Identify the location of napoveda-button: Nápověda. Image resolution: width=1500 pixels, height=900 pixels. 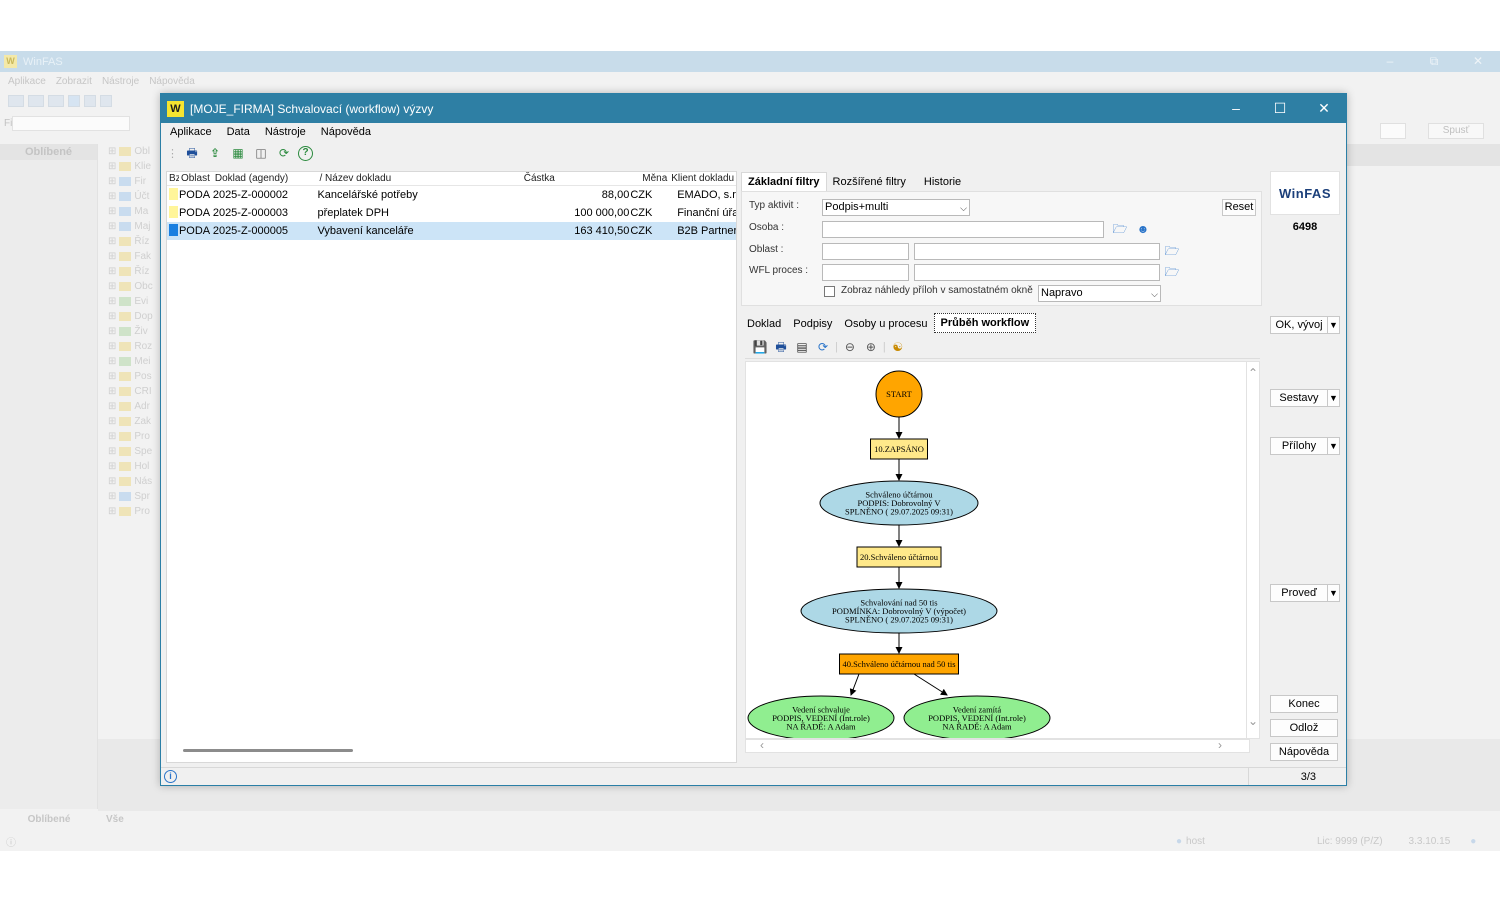
(1304, 752).